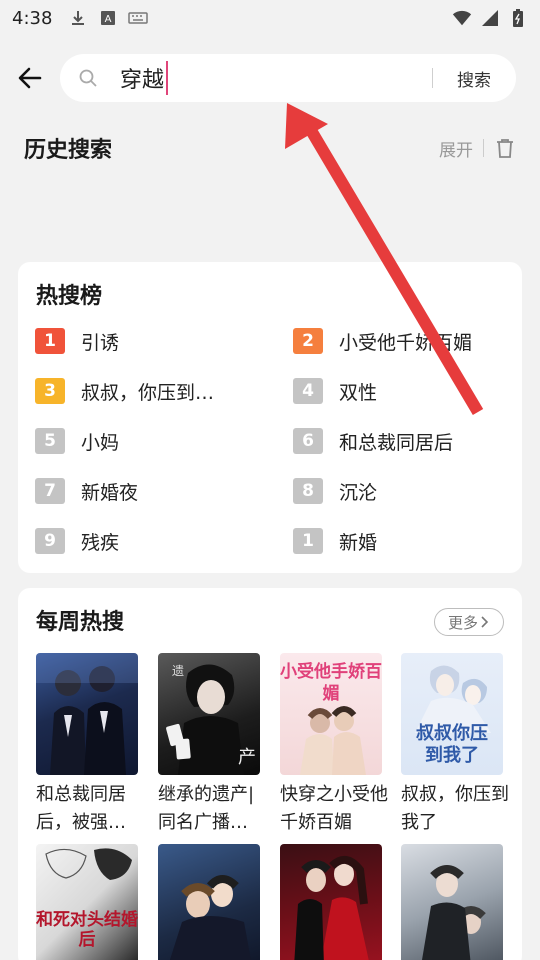 The height and width of the screenshot is (960, 540). I want to click on hot-item-text: 双性, so click(358, 392).